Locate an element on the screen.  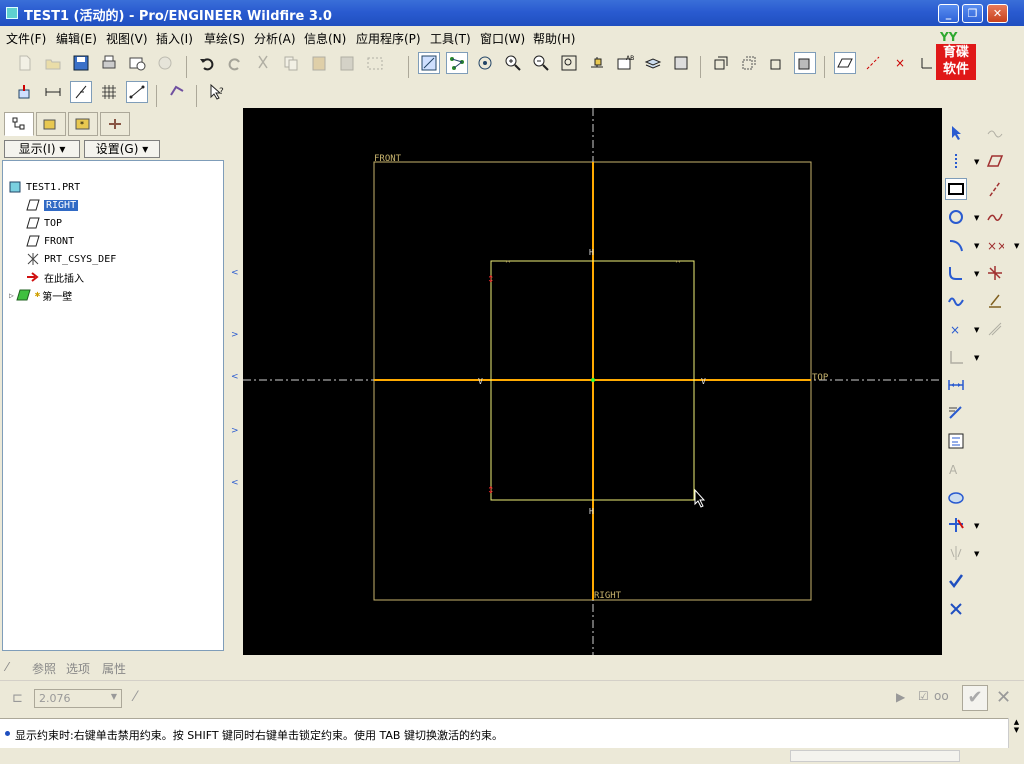
filter-box is located at coordinates (875, 756).